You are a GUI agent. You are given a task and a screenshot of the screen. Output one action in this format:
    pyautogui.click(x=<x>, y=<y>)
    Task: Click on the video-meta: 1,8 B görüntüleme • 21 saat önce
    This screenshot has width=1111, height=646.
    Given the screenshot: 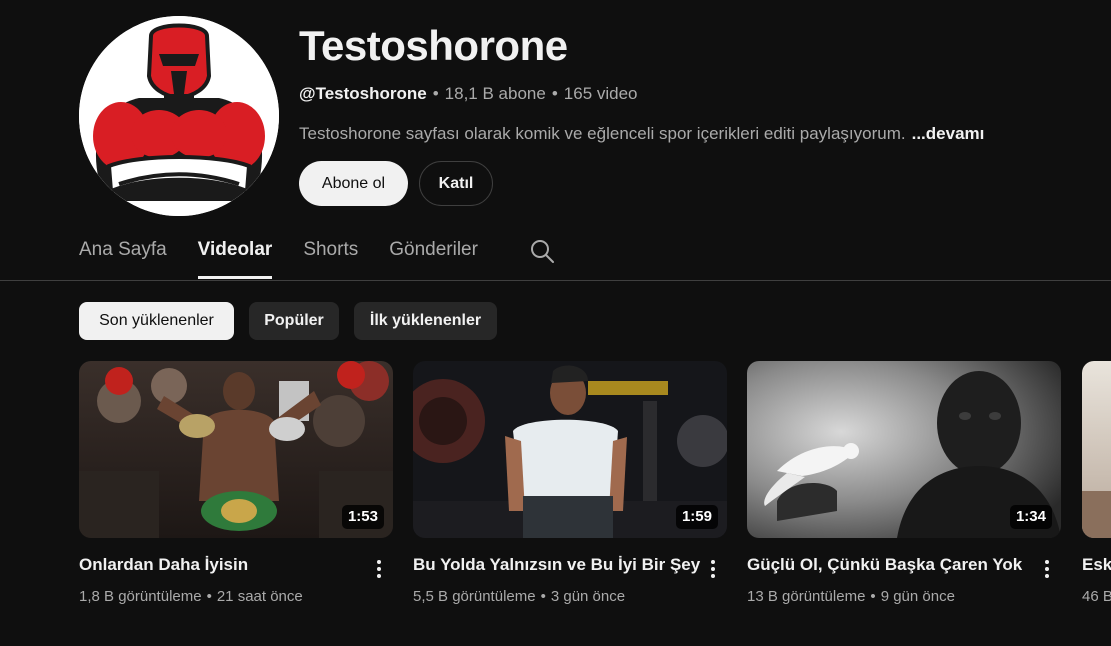 What is the action you would take?
    pyautogui.click(x=191, y=596)
    